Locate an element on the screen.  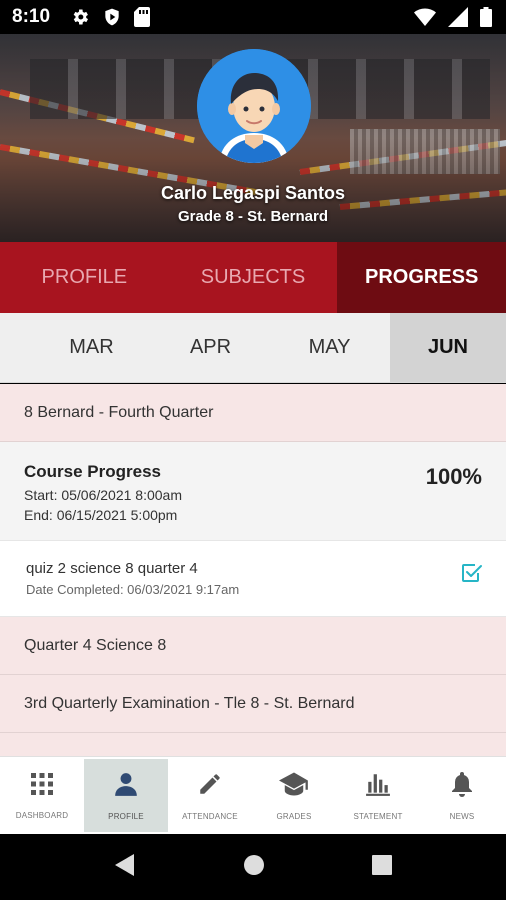
nav-grades: GRADES is located at coordinates (294, 795).